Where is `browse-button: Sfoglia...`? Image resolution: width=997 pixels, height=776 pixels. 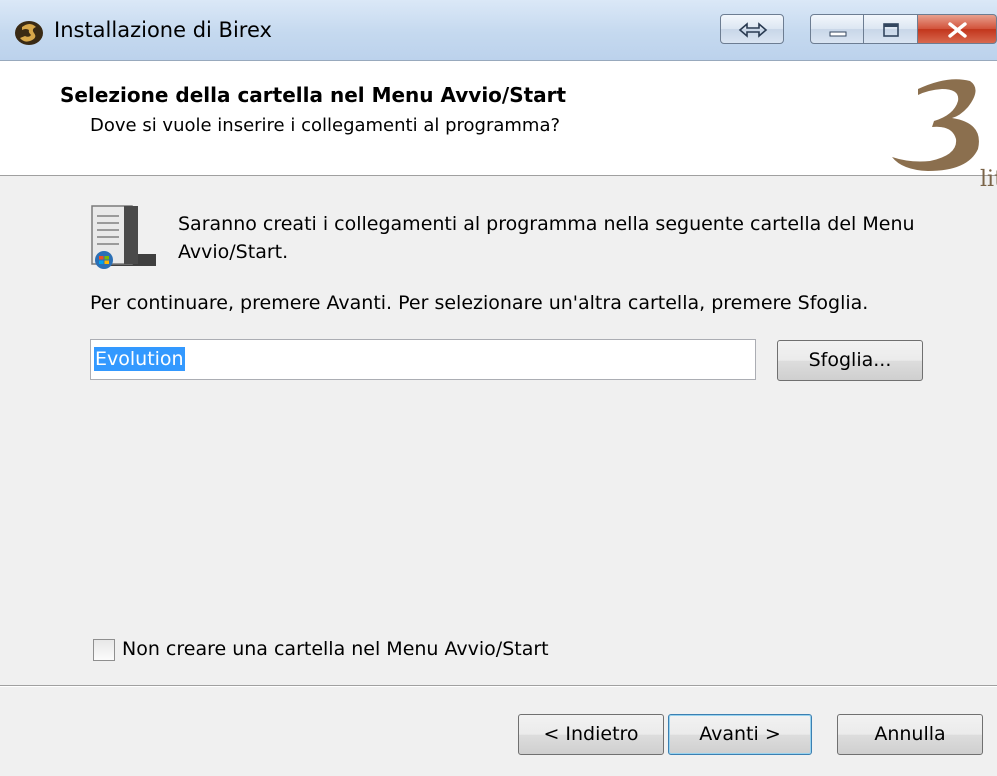
browse-button: Sfoglia... is located at coordinates (850, 360).